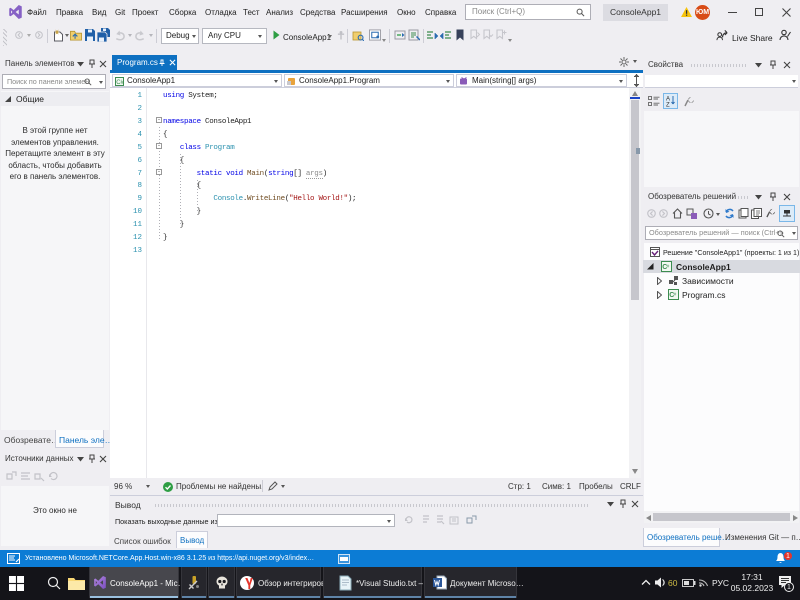 The width and height of the screenshot is (800, 600). I want to click on svg-text: C#, so click(120, 82).